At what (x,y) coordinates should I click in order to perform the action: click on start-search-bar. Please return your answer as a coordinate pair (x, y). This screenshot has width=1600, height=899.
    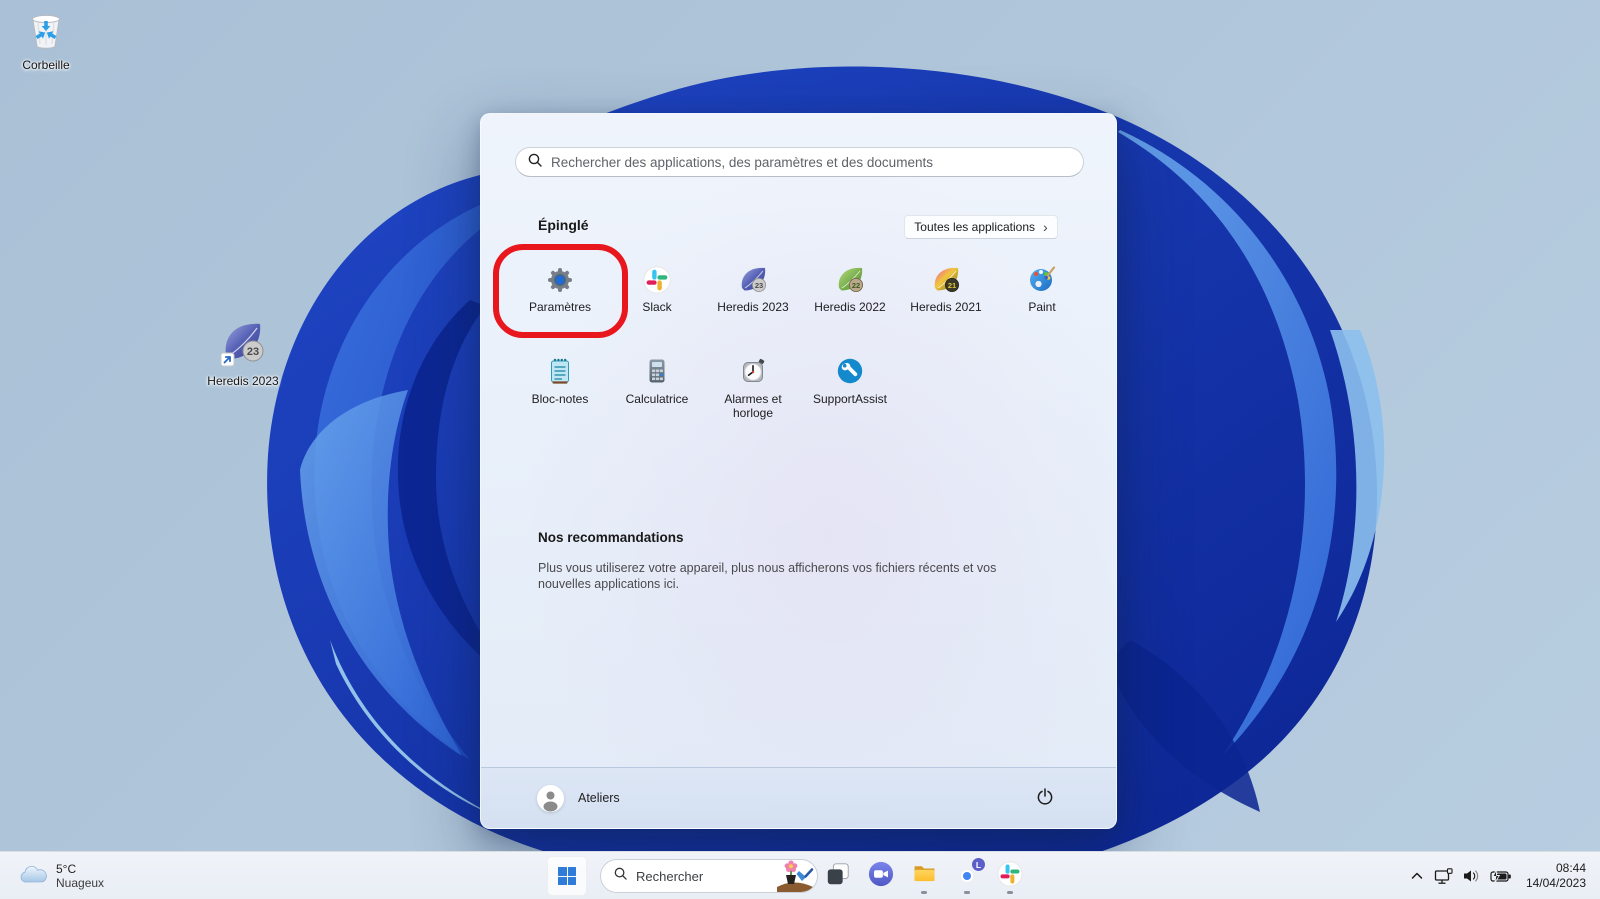
    Looking at the image, I should click on (799, 162).